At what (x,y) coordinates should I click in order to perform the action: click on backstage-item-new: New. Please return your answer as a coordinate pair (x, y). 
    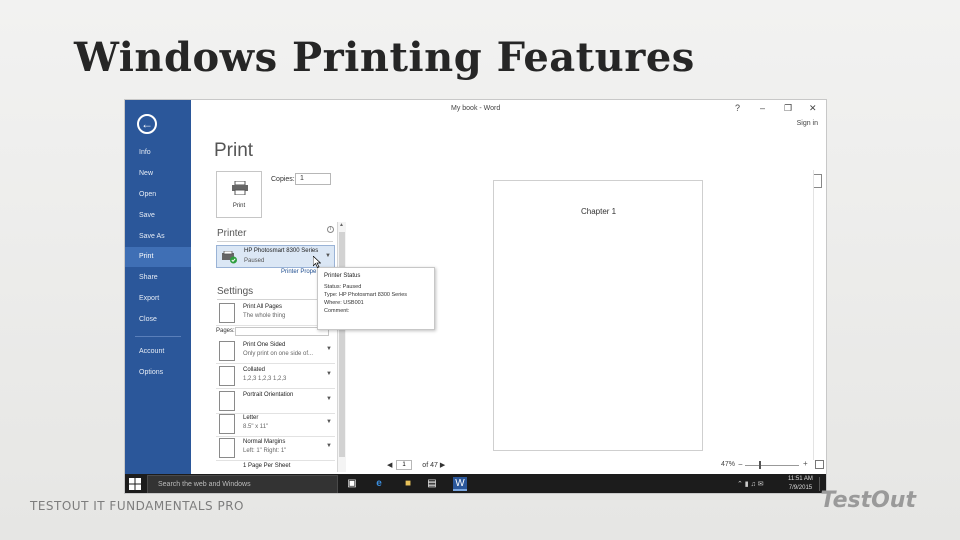
    Looking at the image, I should click on (158, 174).